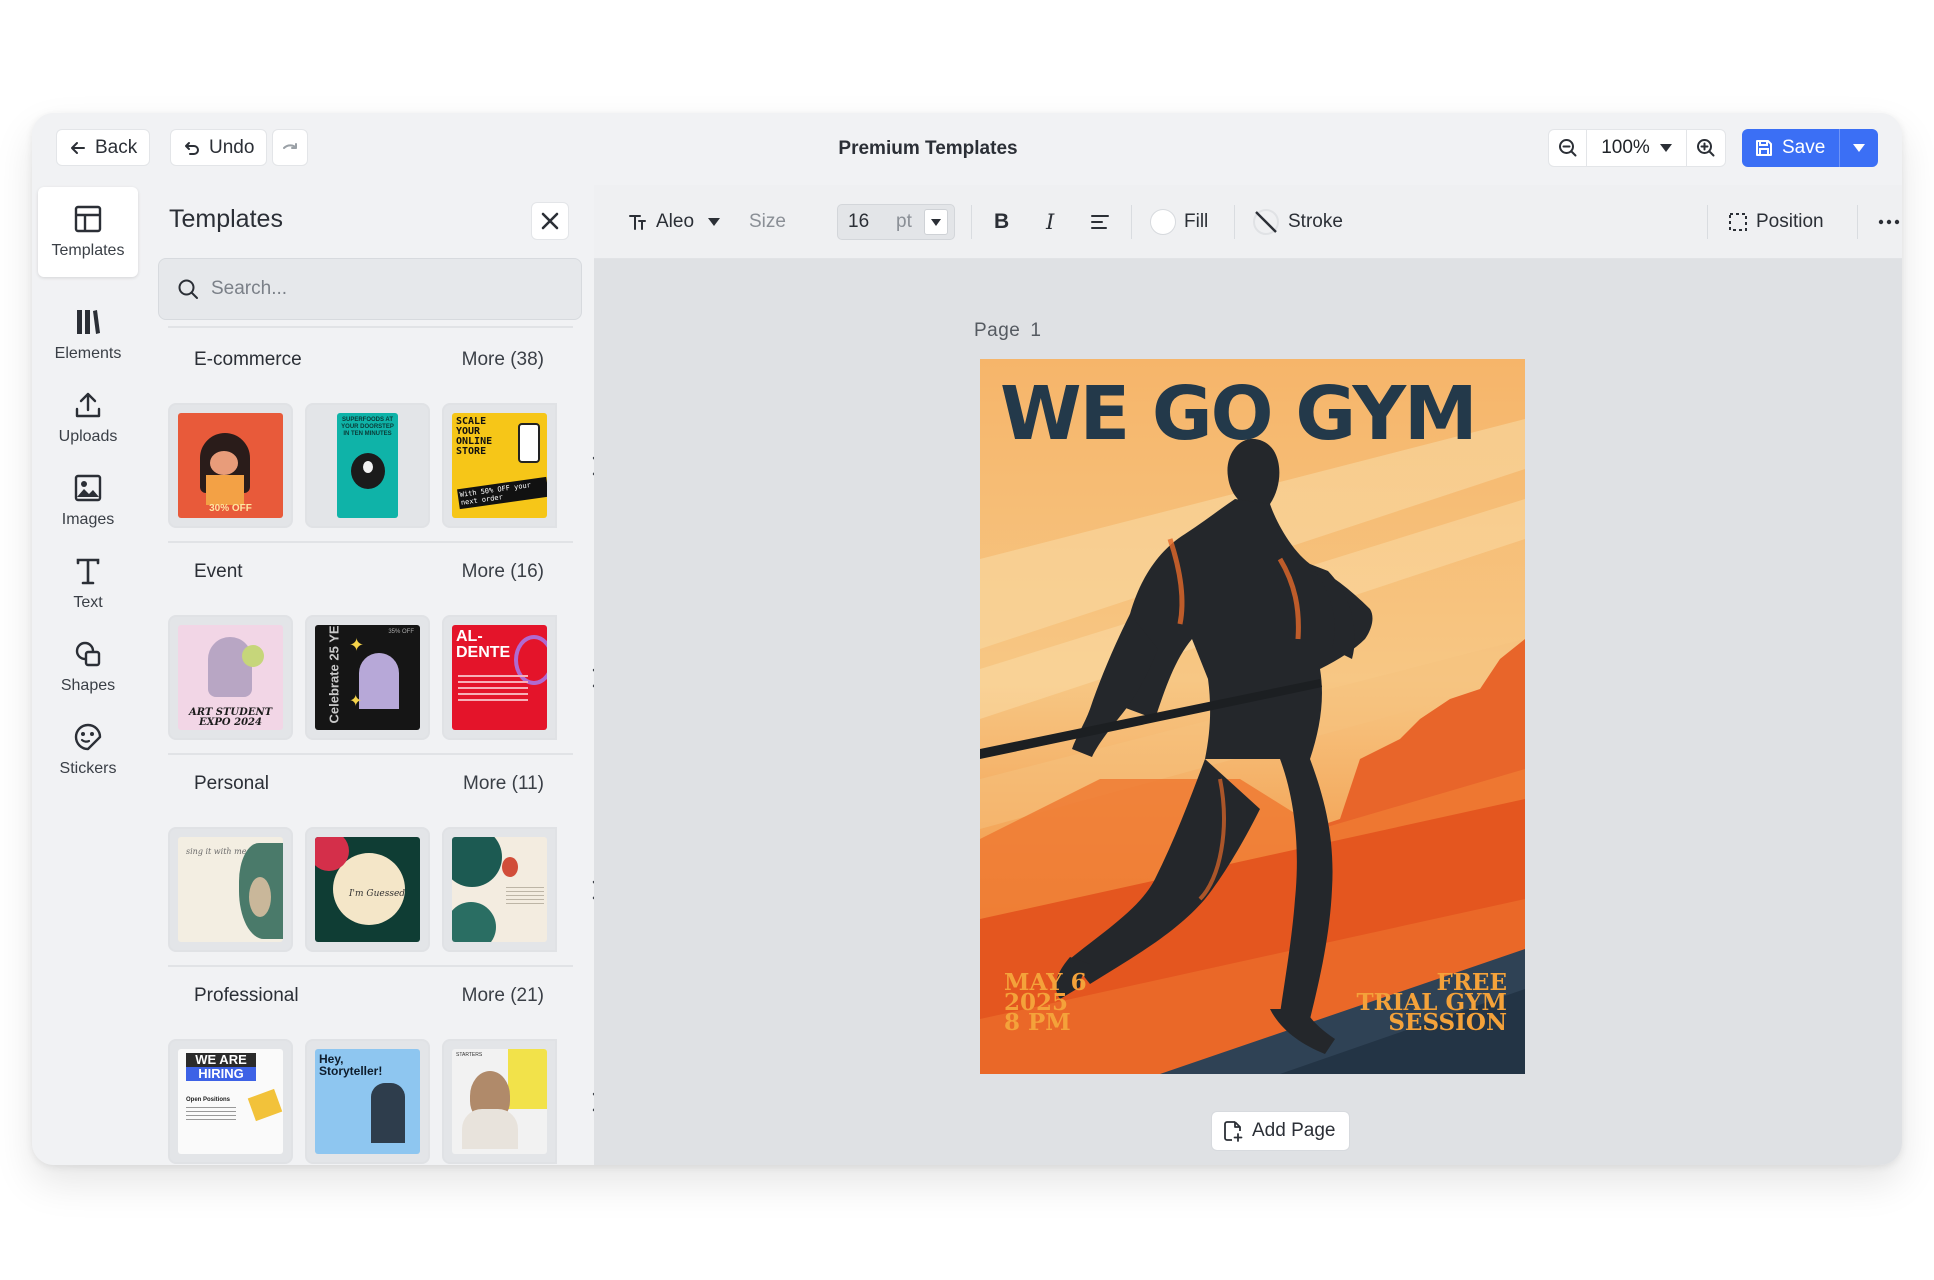 This screenshot has width=1934, height=1280. What do you see at coordinates (1196, 221) in the screenshot?
I see `fill-label: Fill` at bounding box center [1196, 221].